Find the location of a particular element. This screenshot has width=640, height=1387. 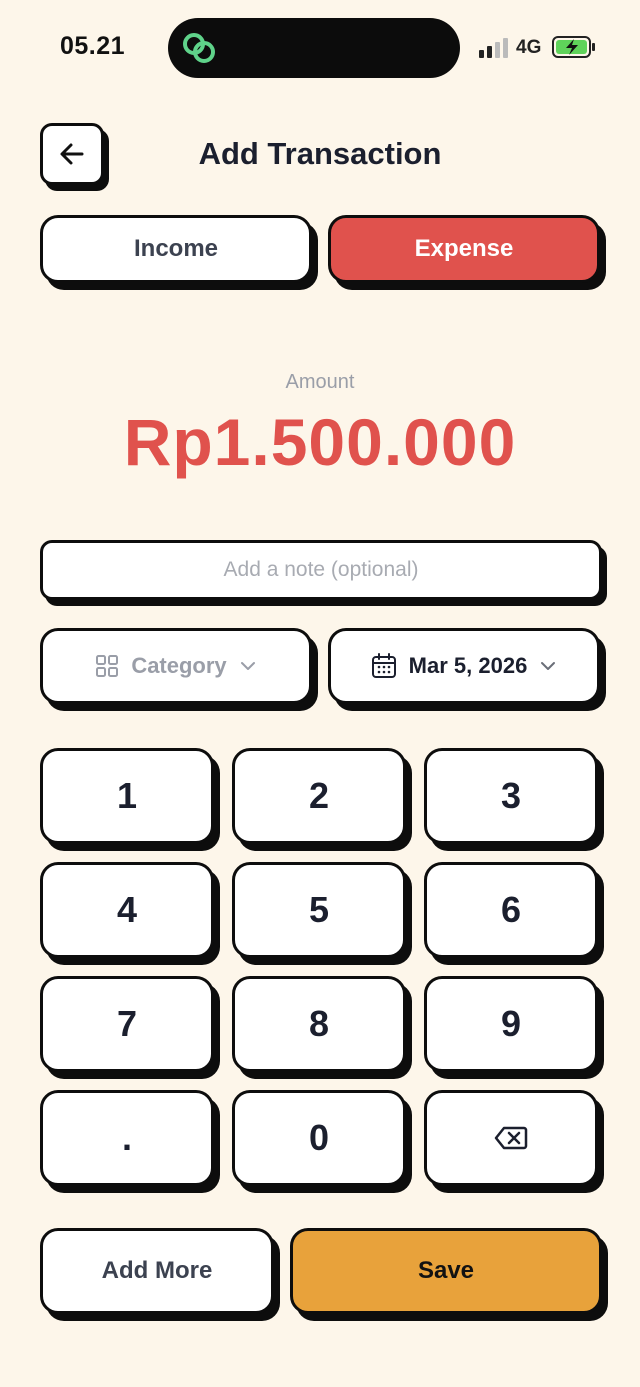

dynamic-island is located at coordinates (314, 48).